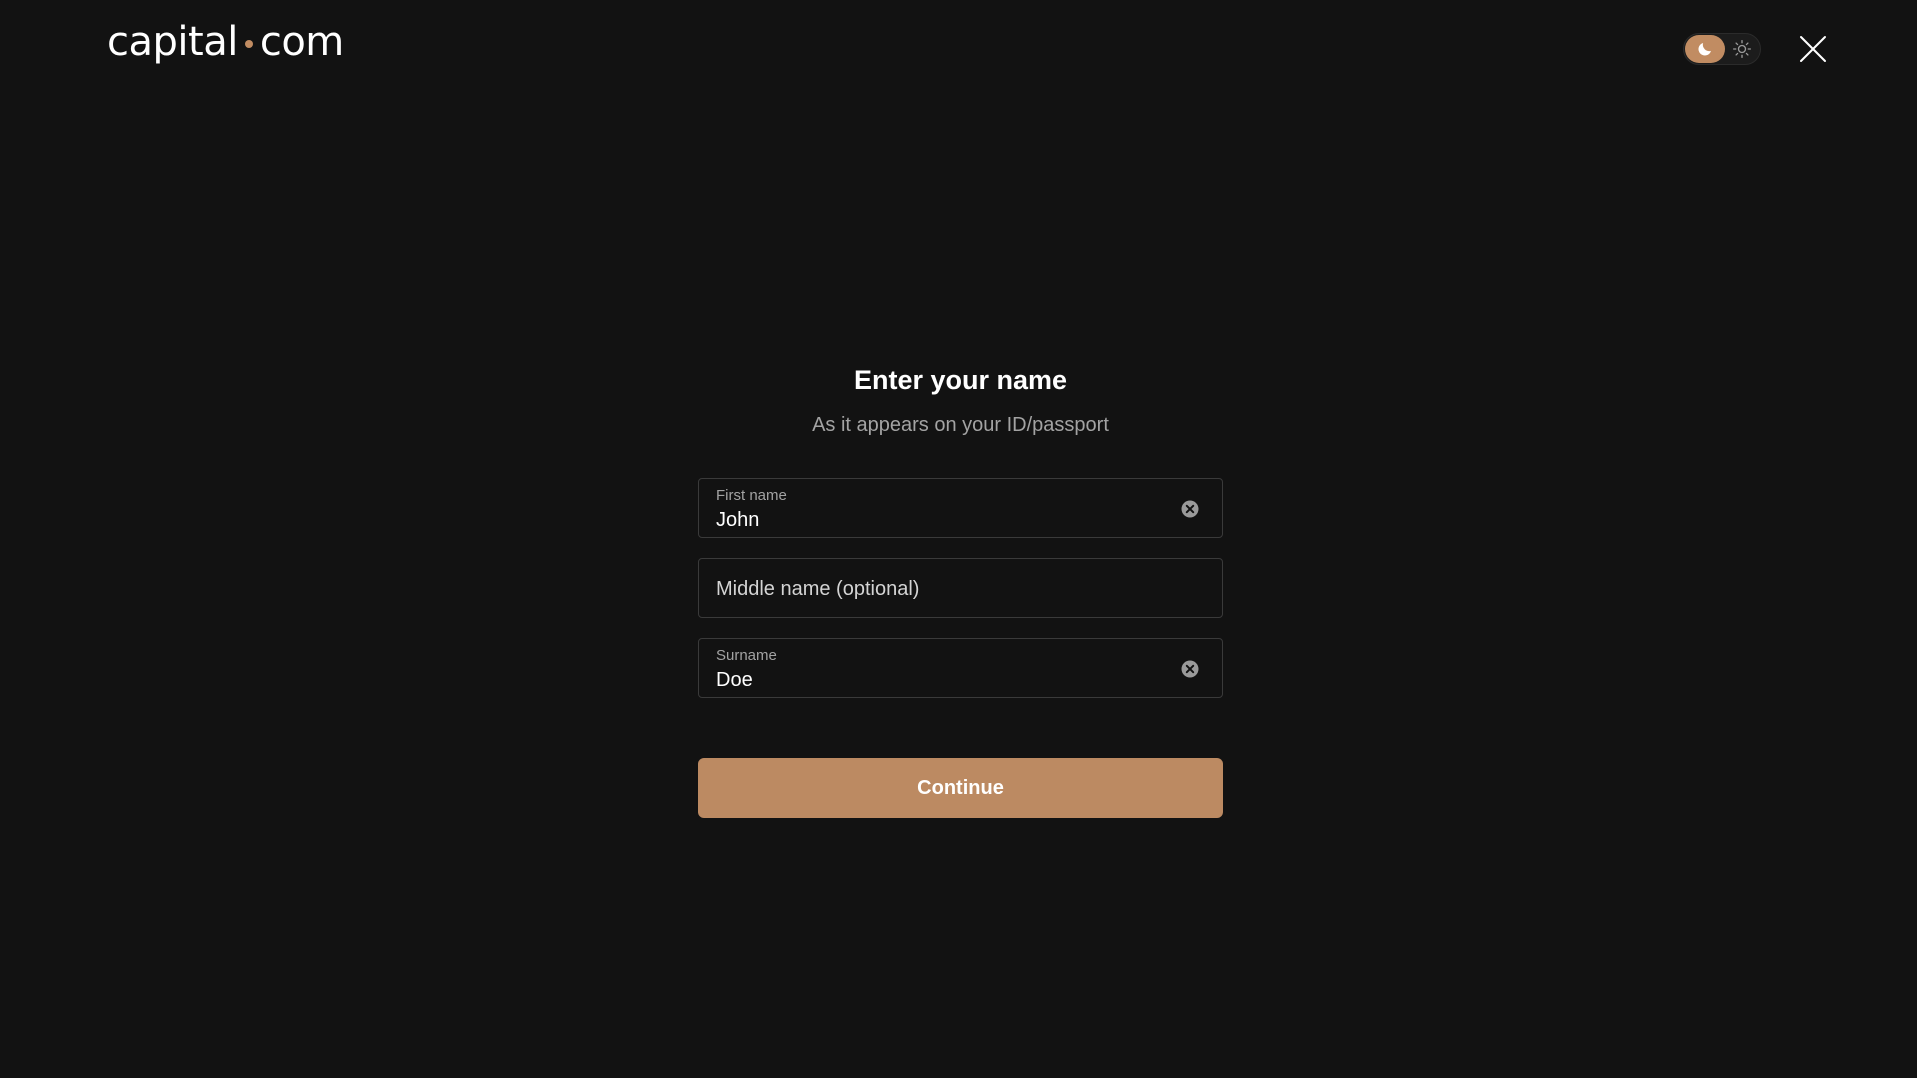 The height and width of the screenshot is (1078, 1917). Describe the element at coordinates (1190, 669) in the screenshot. I see `clear-surname-icon` at that location.